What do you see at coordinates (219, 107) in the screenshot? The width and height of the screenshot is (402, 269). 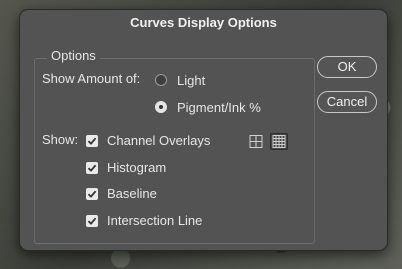 I see `pigment-ink-radio-label: Pigment/Ink %` at bounding box center [219, 107].